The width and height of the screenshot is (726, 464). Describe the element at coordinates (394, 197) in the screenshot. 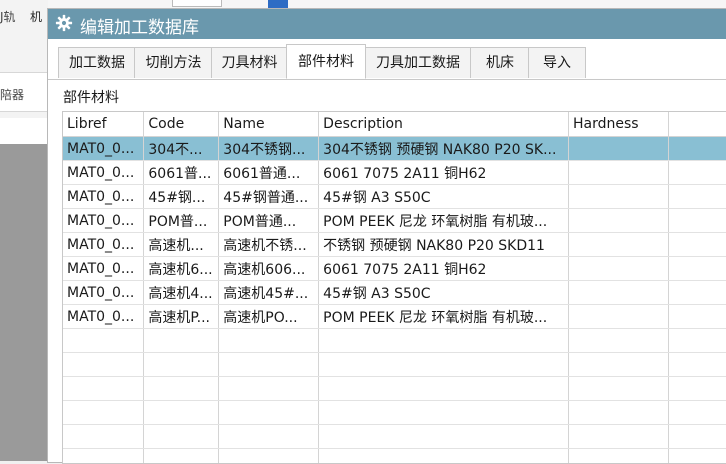

I see `table-row: MAT0_0...45#钢...45#钢普通...45#钢 A3 S50C` at that location.